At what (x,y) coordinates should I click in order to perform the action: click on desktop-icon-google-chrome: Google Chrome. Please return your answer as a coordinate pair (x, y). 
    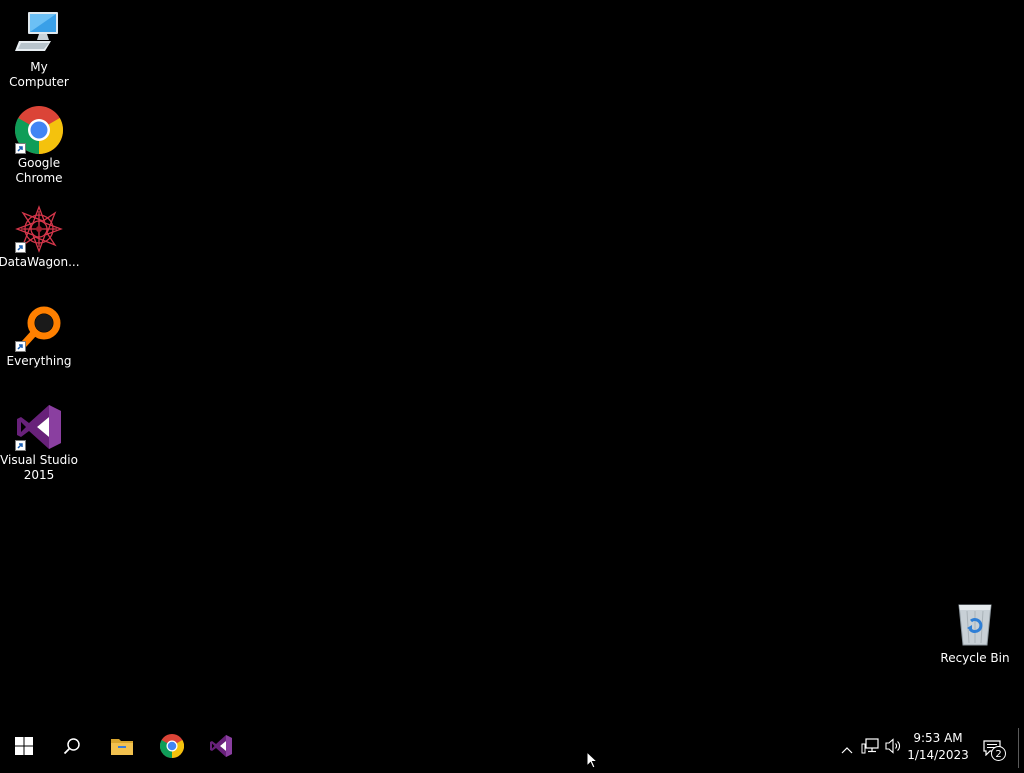
    Looking at the image, I should click on (39, 146).